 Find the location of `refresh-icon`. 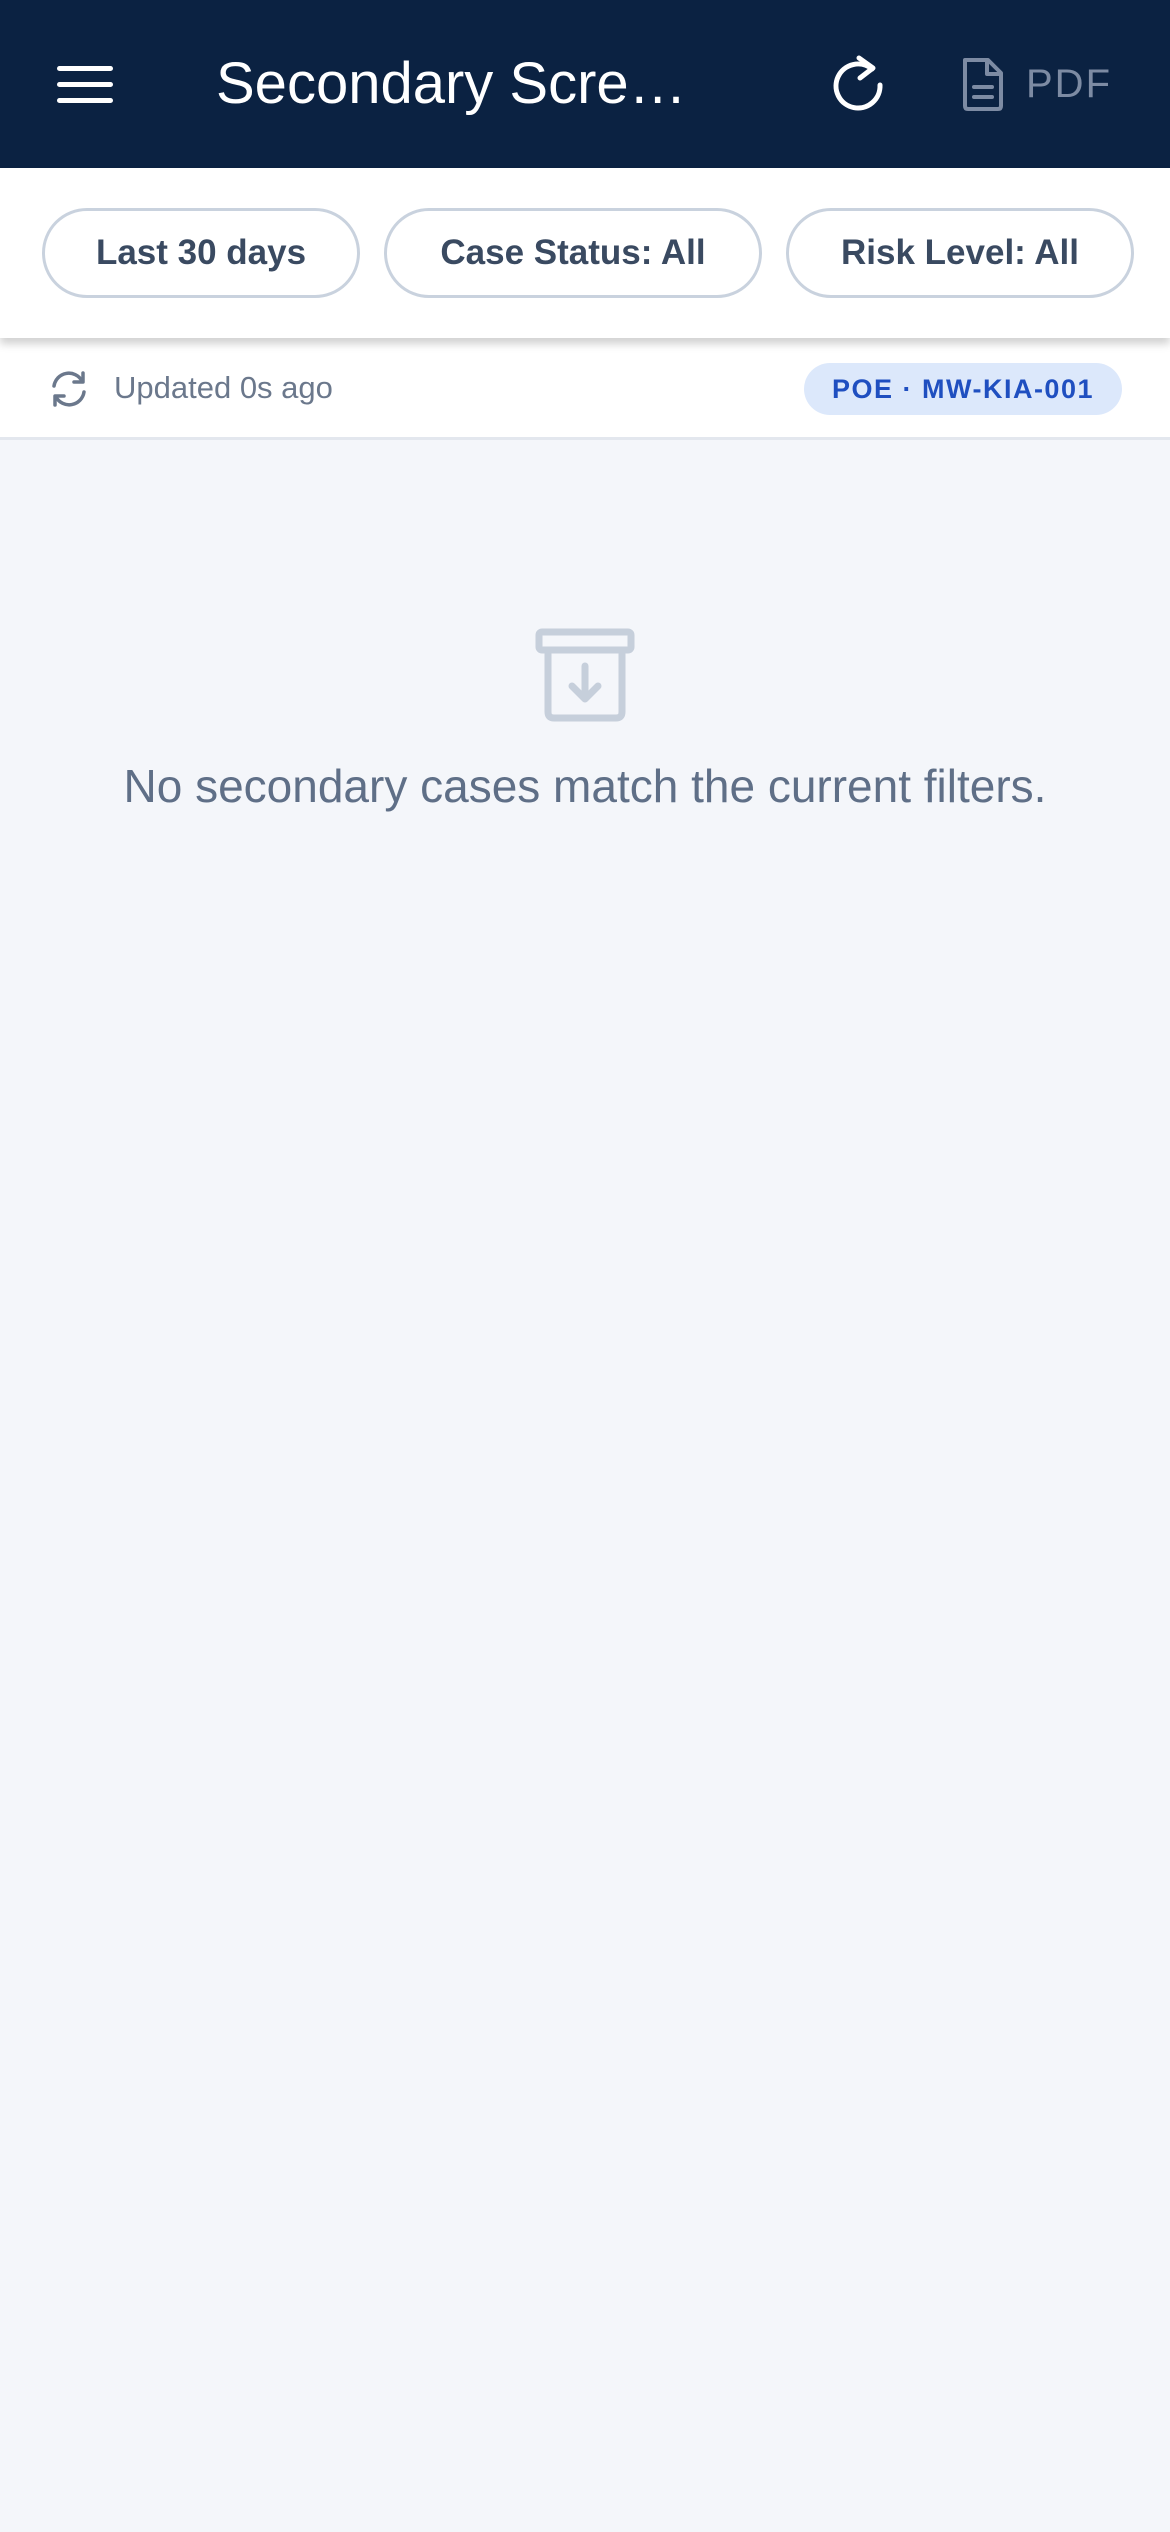

refresh-icon is located at coordinates (858, 83).